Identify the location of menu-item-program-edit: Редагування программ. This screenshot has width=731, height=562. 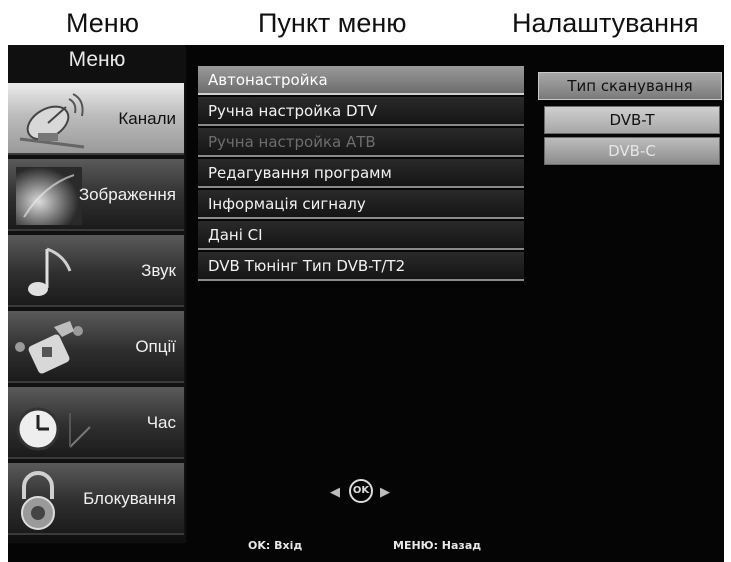
(361, 173).